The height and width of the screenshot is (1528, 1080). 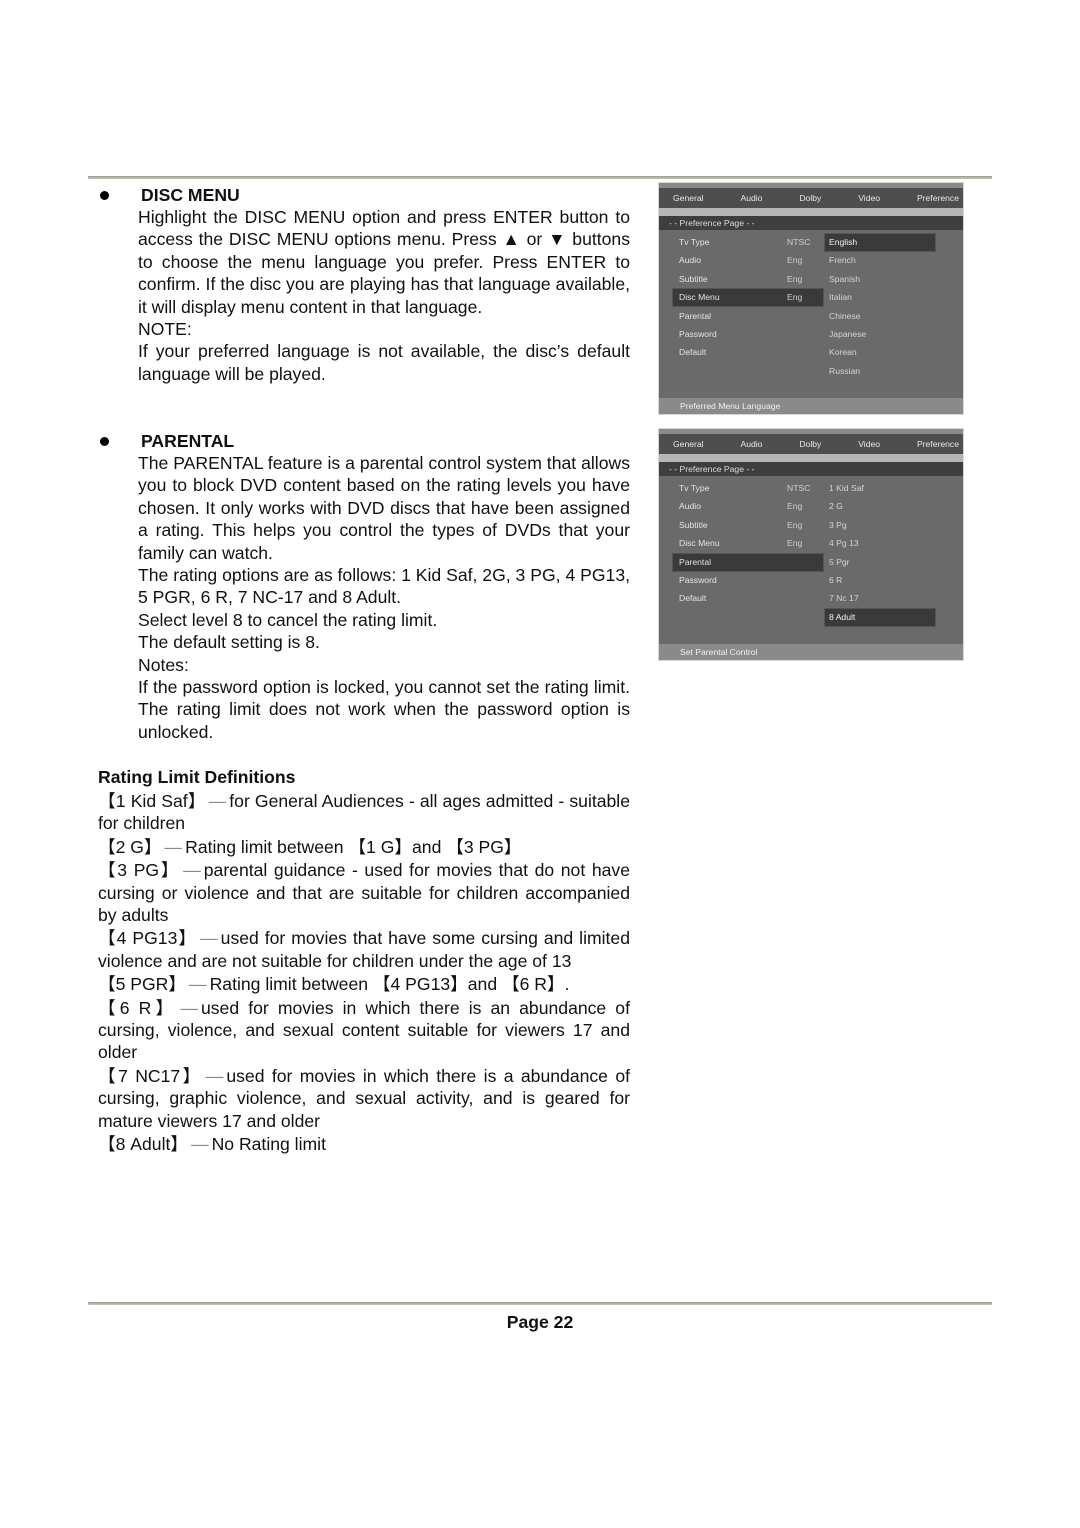 I want to click on rating-tag: 【4 PG13】, so click(x=148, y=938).